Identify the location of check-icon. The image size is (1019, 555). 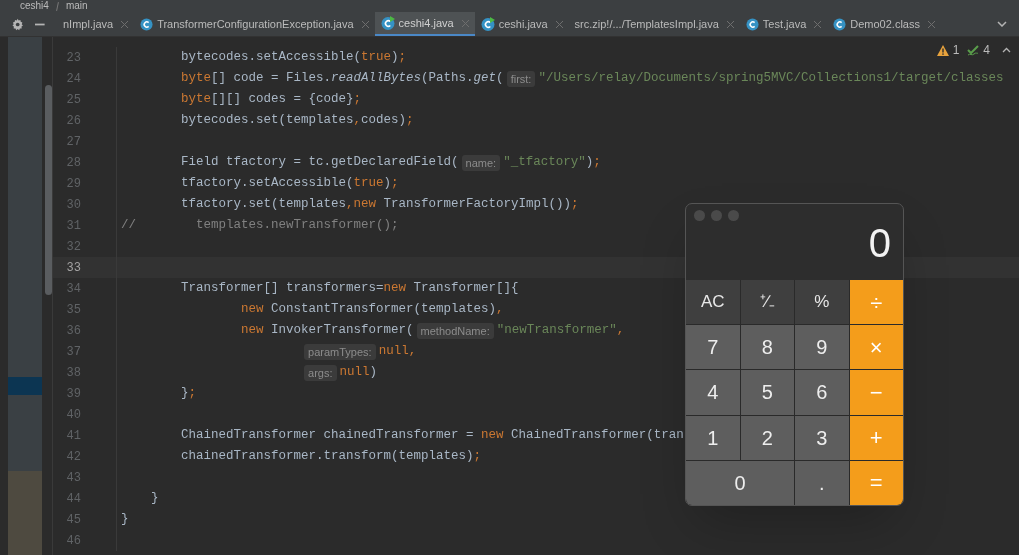
(973, 50).